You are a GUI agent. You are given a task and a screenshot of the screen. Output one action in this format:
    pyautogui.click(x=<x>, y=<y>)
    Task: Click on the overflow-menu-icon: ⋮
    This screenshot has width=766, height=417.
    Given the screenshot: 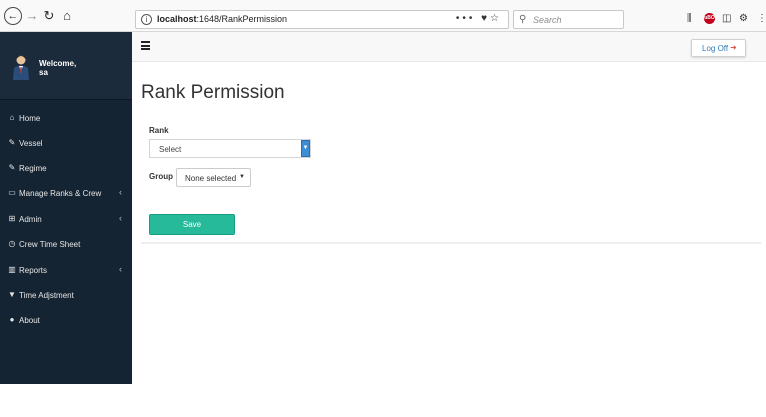 What is the action you would take?
    pyautogui.click(x=761, y=19)
    